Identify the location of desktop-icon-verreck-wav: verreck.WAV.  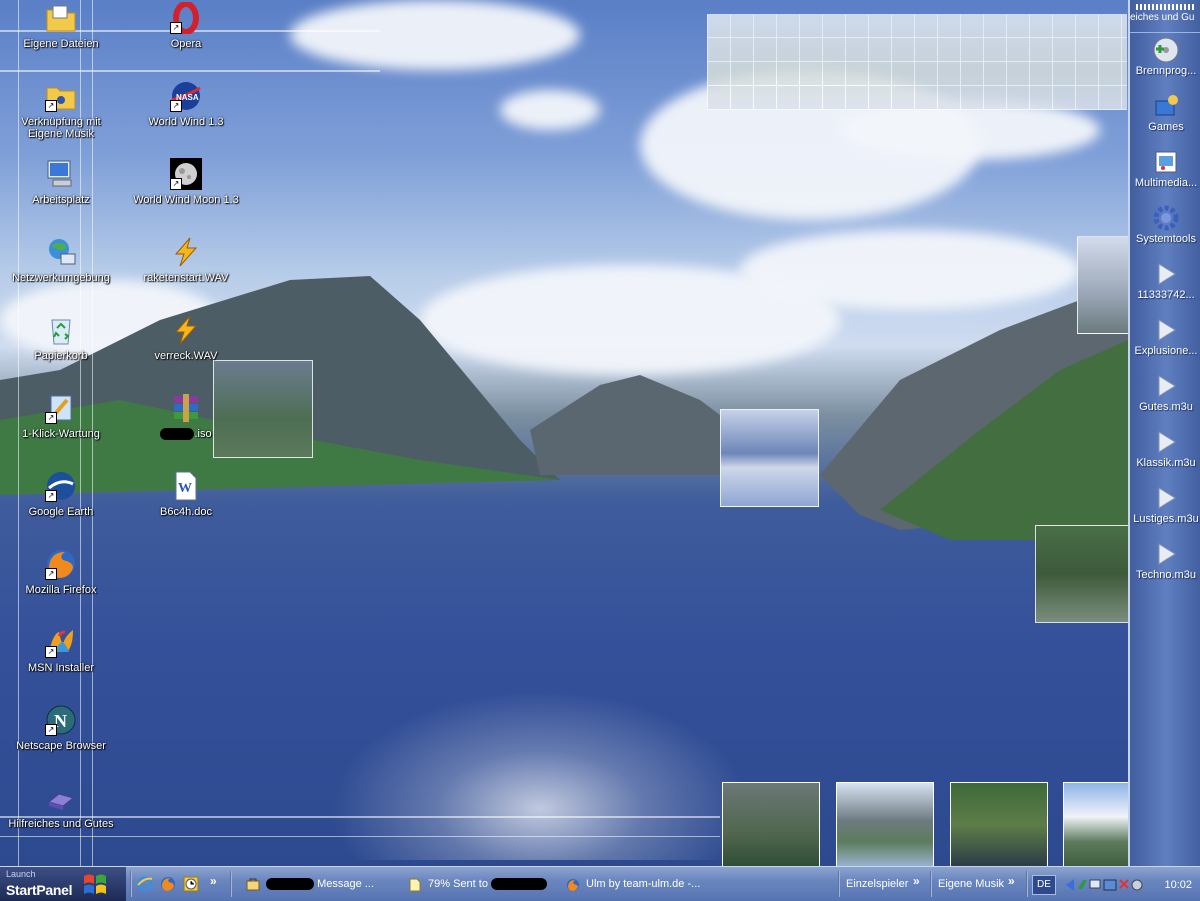
(186, 338).